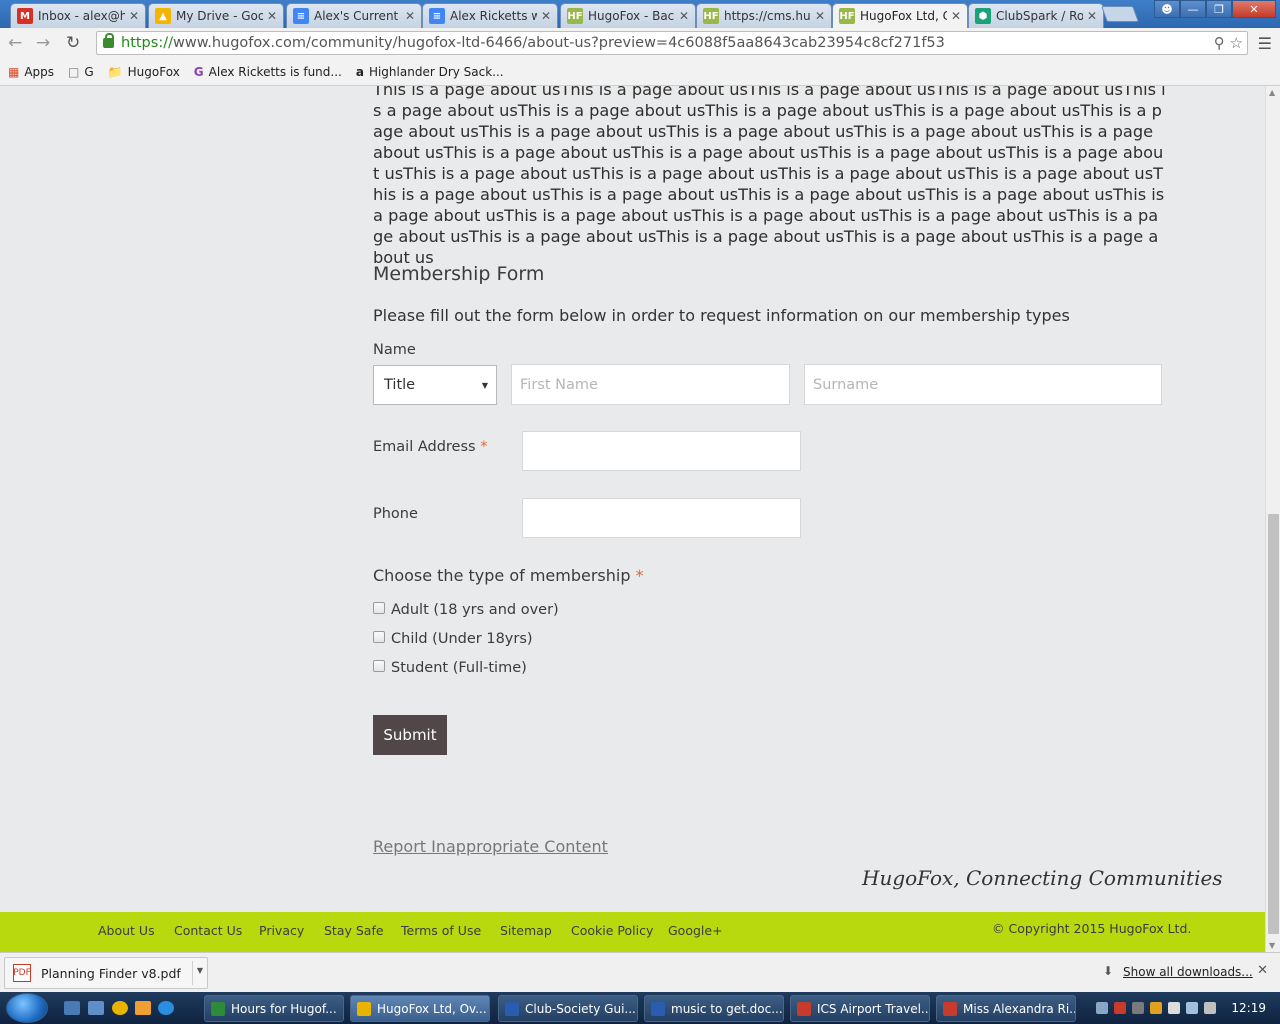 Image resolution: width=1280 pixels, height=1024 pixels. Describe the element at coordinates (466, 610) in the screenshot. I see `membership-option-adult: Adult (18 yrs and over)` at that location.